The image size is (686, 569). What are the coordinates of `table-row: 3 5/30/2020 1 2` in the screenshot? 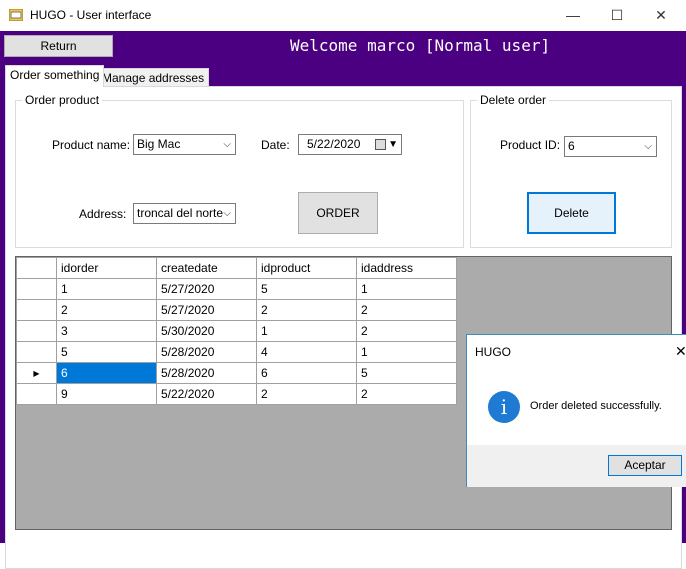 It's located at (236, 331).